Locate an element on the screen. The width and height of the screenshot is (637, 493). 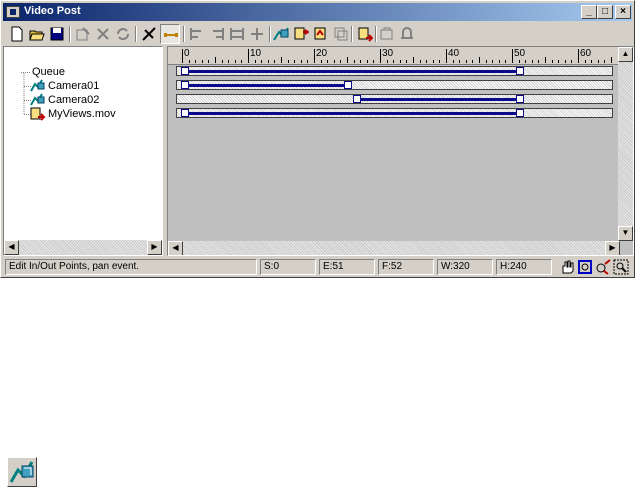
edit-range-bar-icon is located at coordinates (170, 34).